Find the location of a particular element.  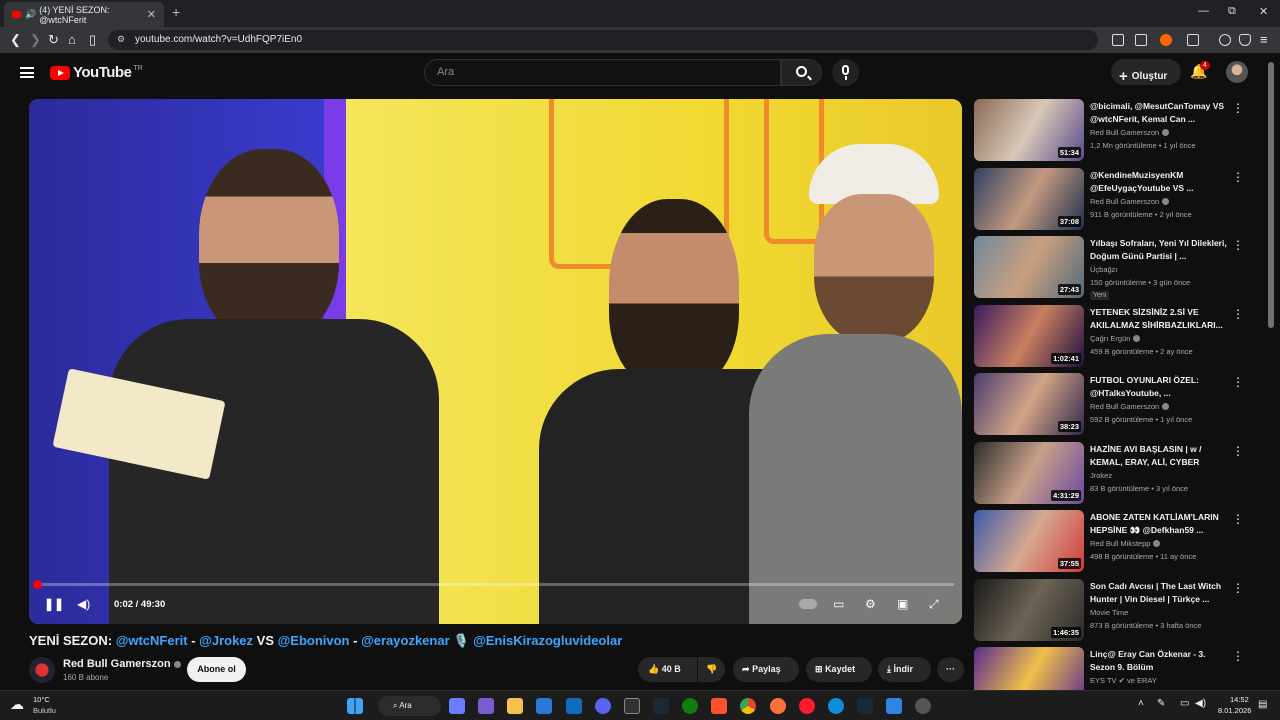

volume-icon: ◀) is located at coordinates (83, 604).